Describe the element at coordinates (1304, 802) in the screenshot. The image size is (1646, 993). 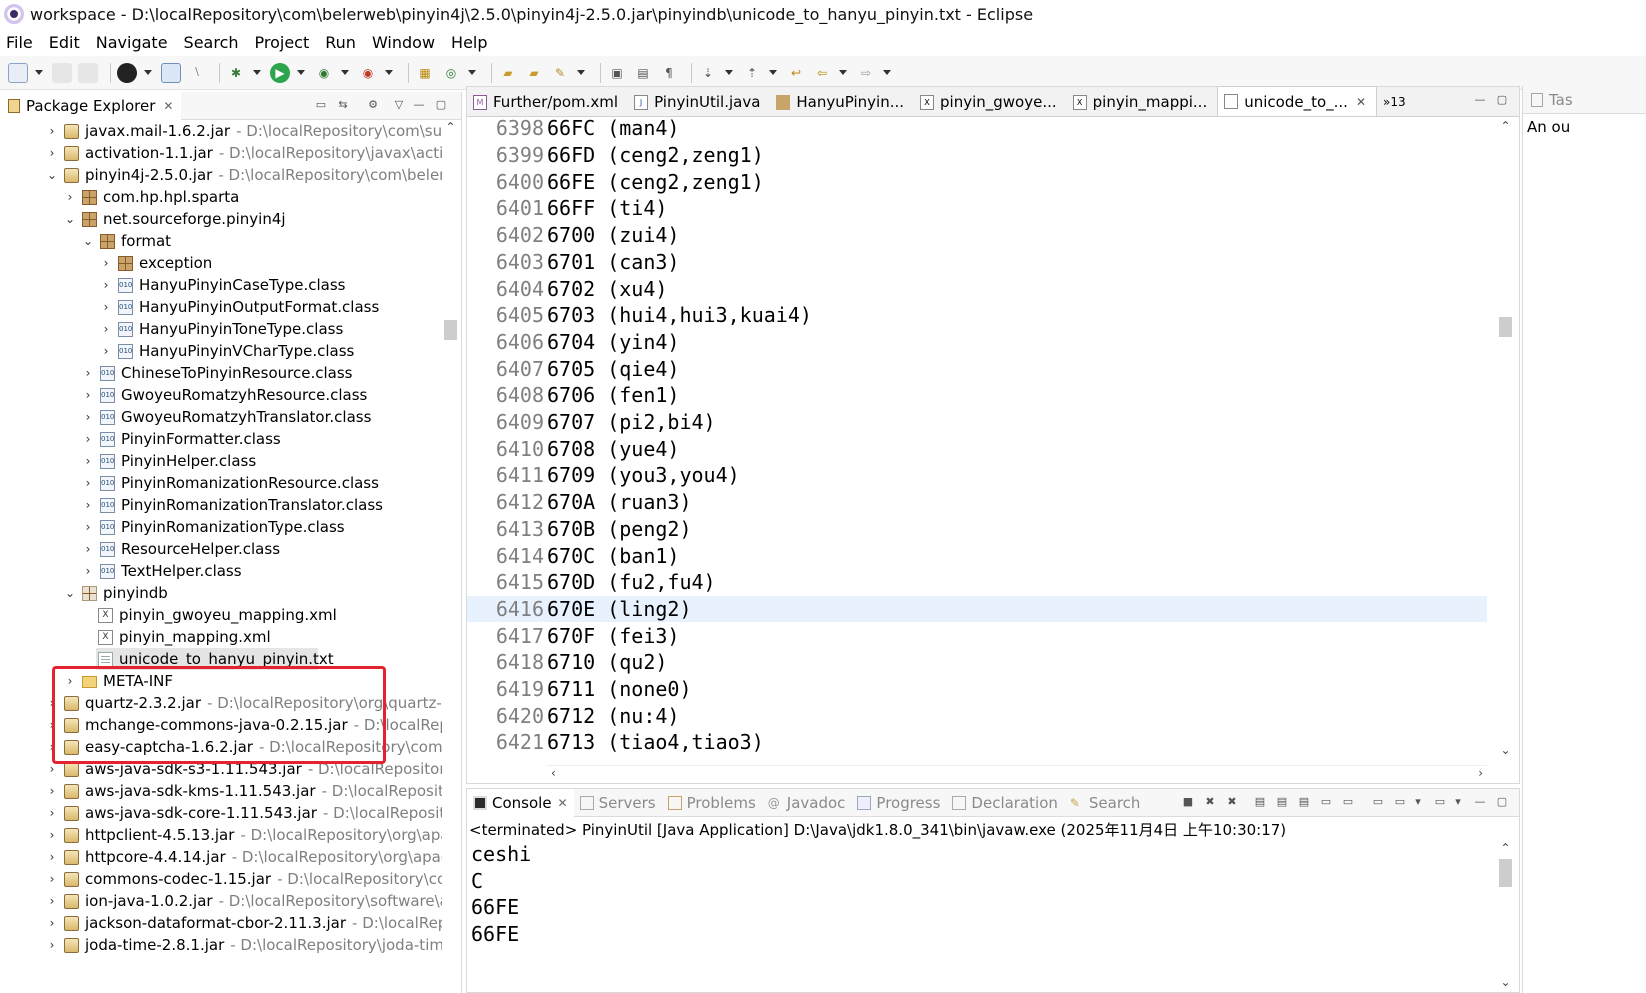
I see `word-wrap-icon: ▤` at that location.